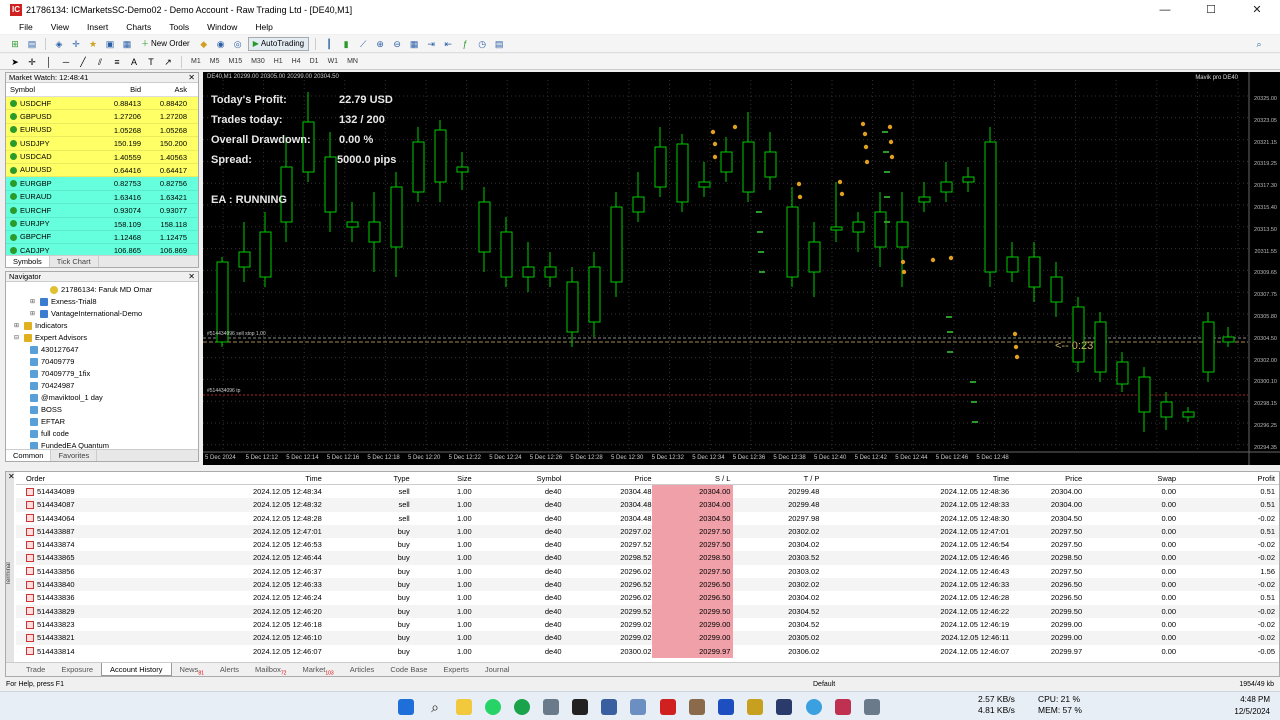 This screenshot has height=720, width=1280. What do you see at coordinates (222, 27) in the screenshot?
I see `menu-window: Window` at bounding box center [222, 27].